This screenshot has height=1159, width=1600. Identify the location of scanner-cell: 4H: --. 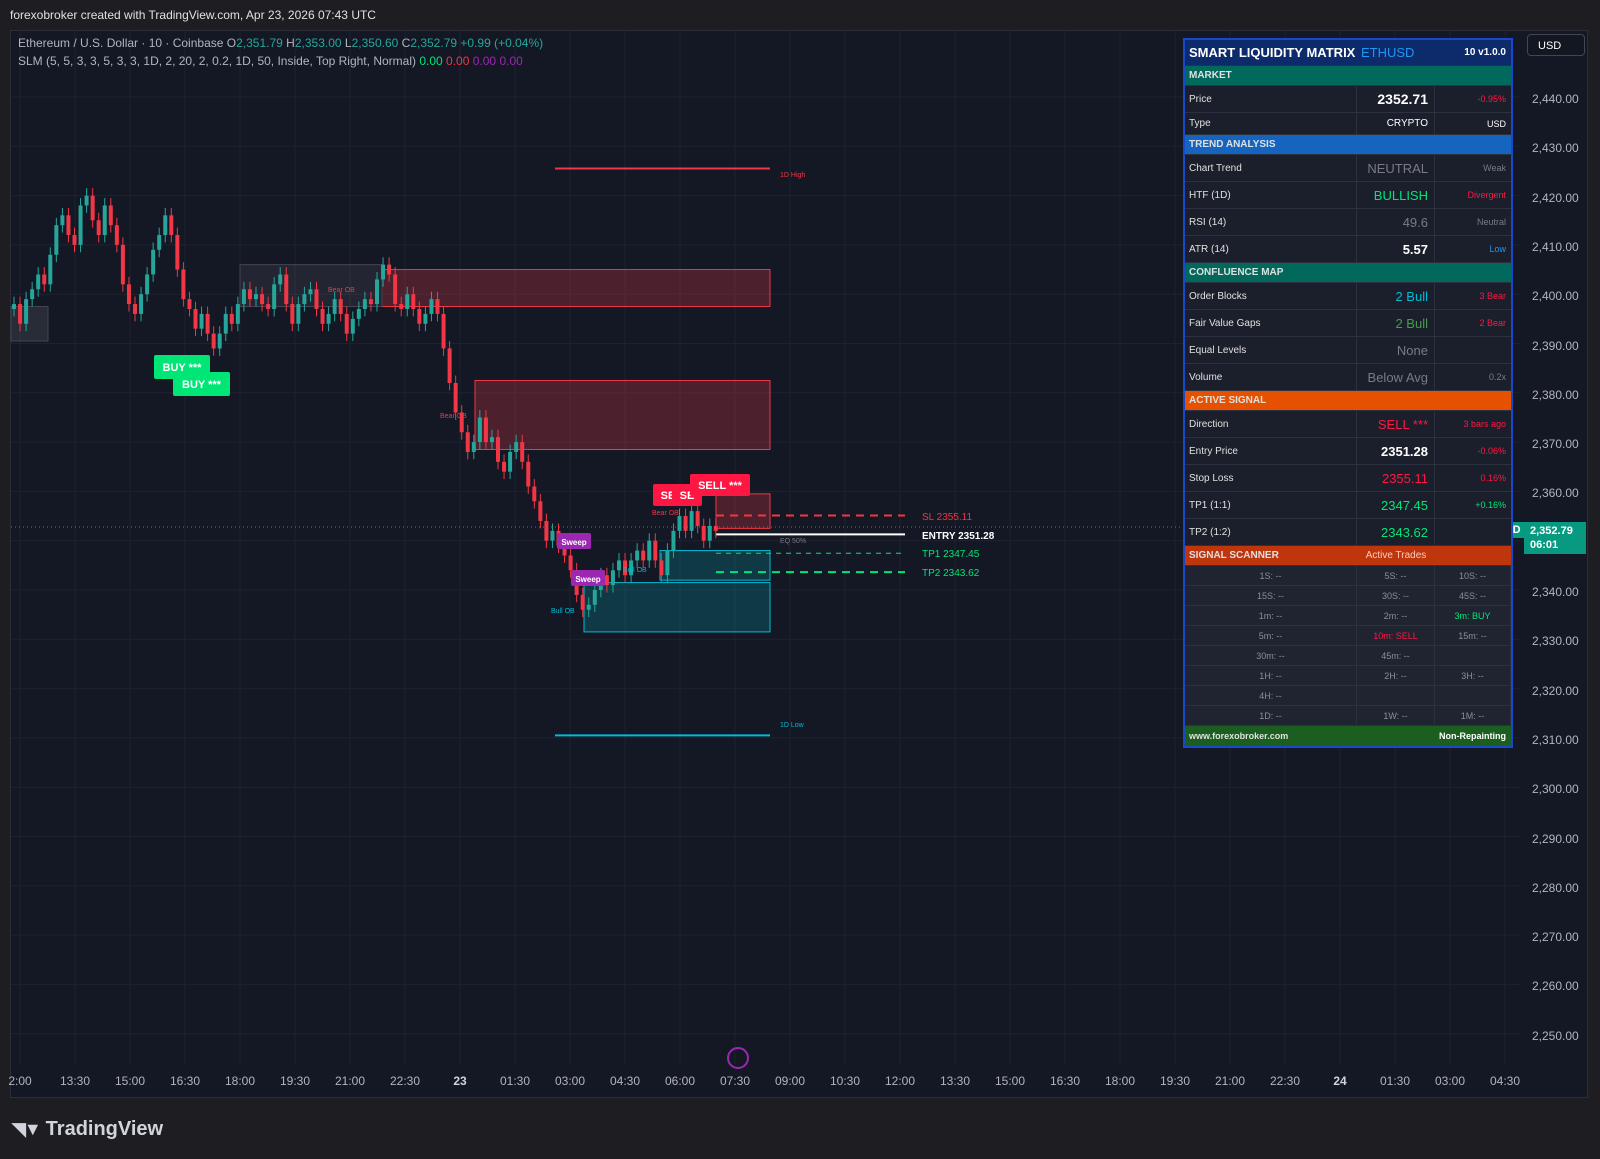
(1271, 695).